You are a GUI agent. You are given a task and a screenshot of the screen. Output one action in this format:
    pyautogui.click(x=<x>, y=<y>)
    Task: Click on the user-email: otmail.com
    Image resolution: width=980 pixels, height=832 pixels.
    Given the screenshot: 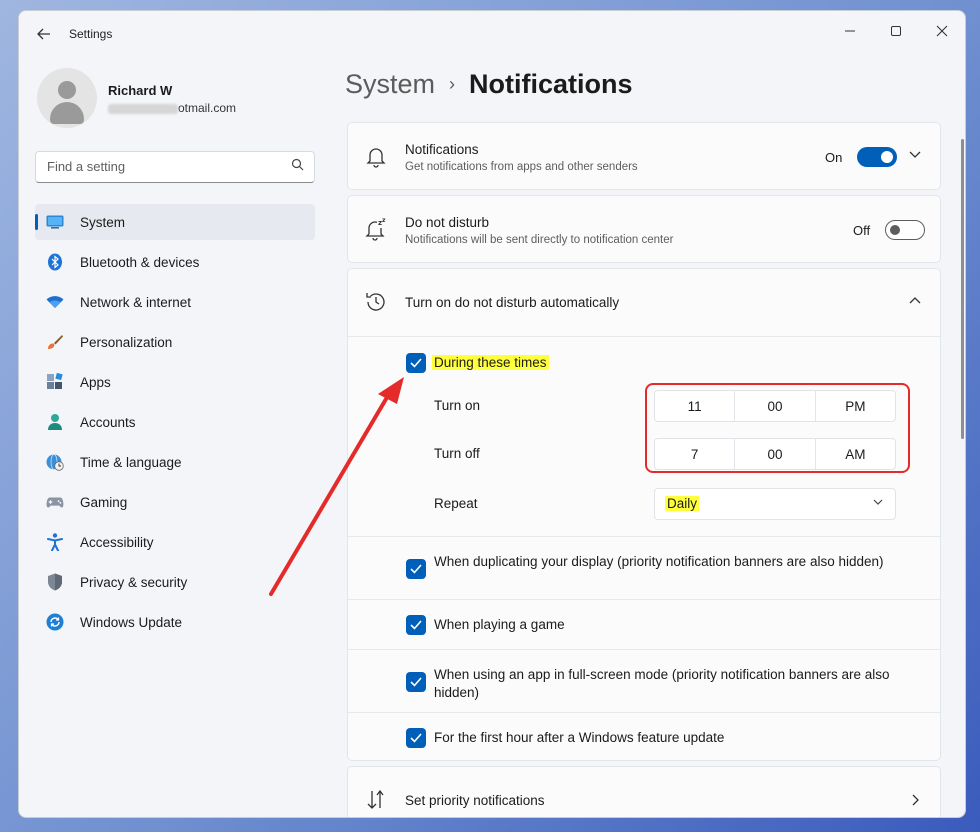 What is the action you would take?
    pyautogui.click(x=172, y=108)
    